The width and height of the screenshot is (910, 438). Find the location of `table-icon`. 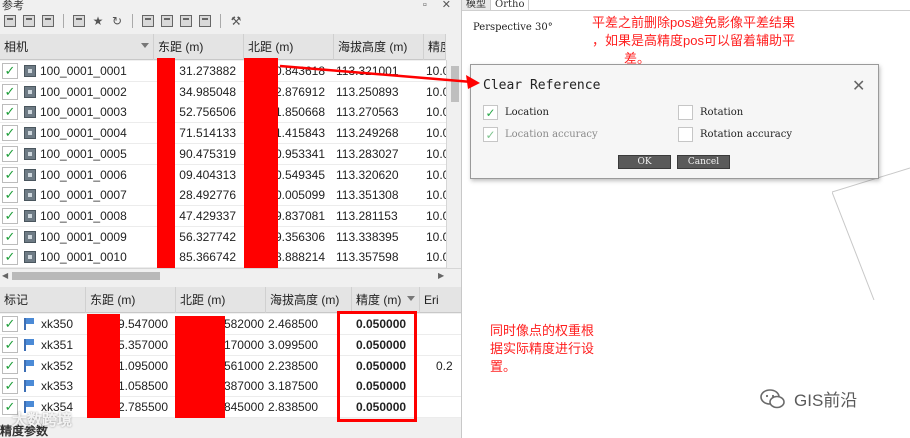

table-icon is located at coordinates (79, 21).